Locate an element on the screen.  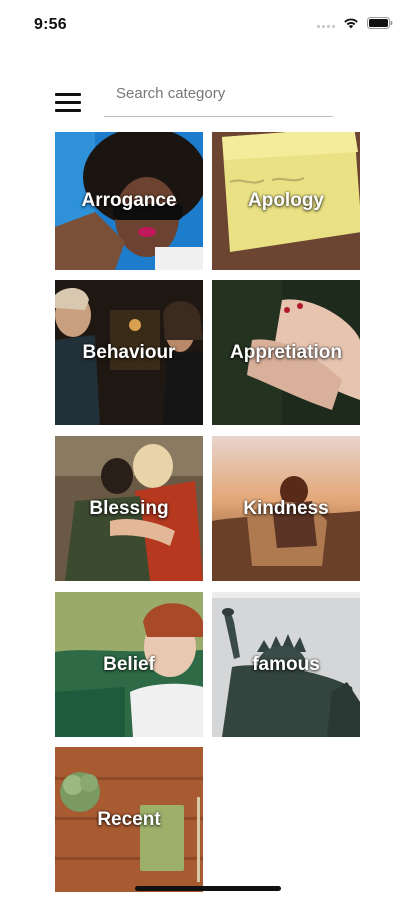
status-icons is located at coordinates (355, 23).